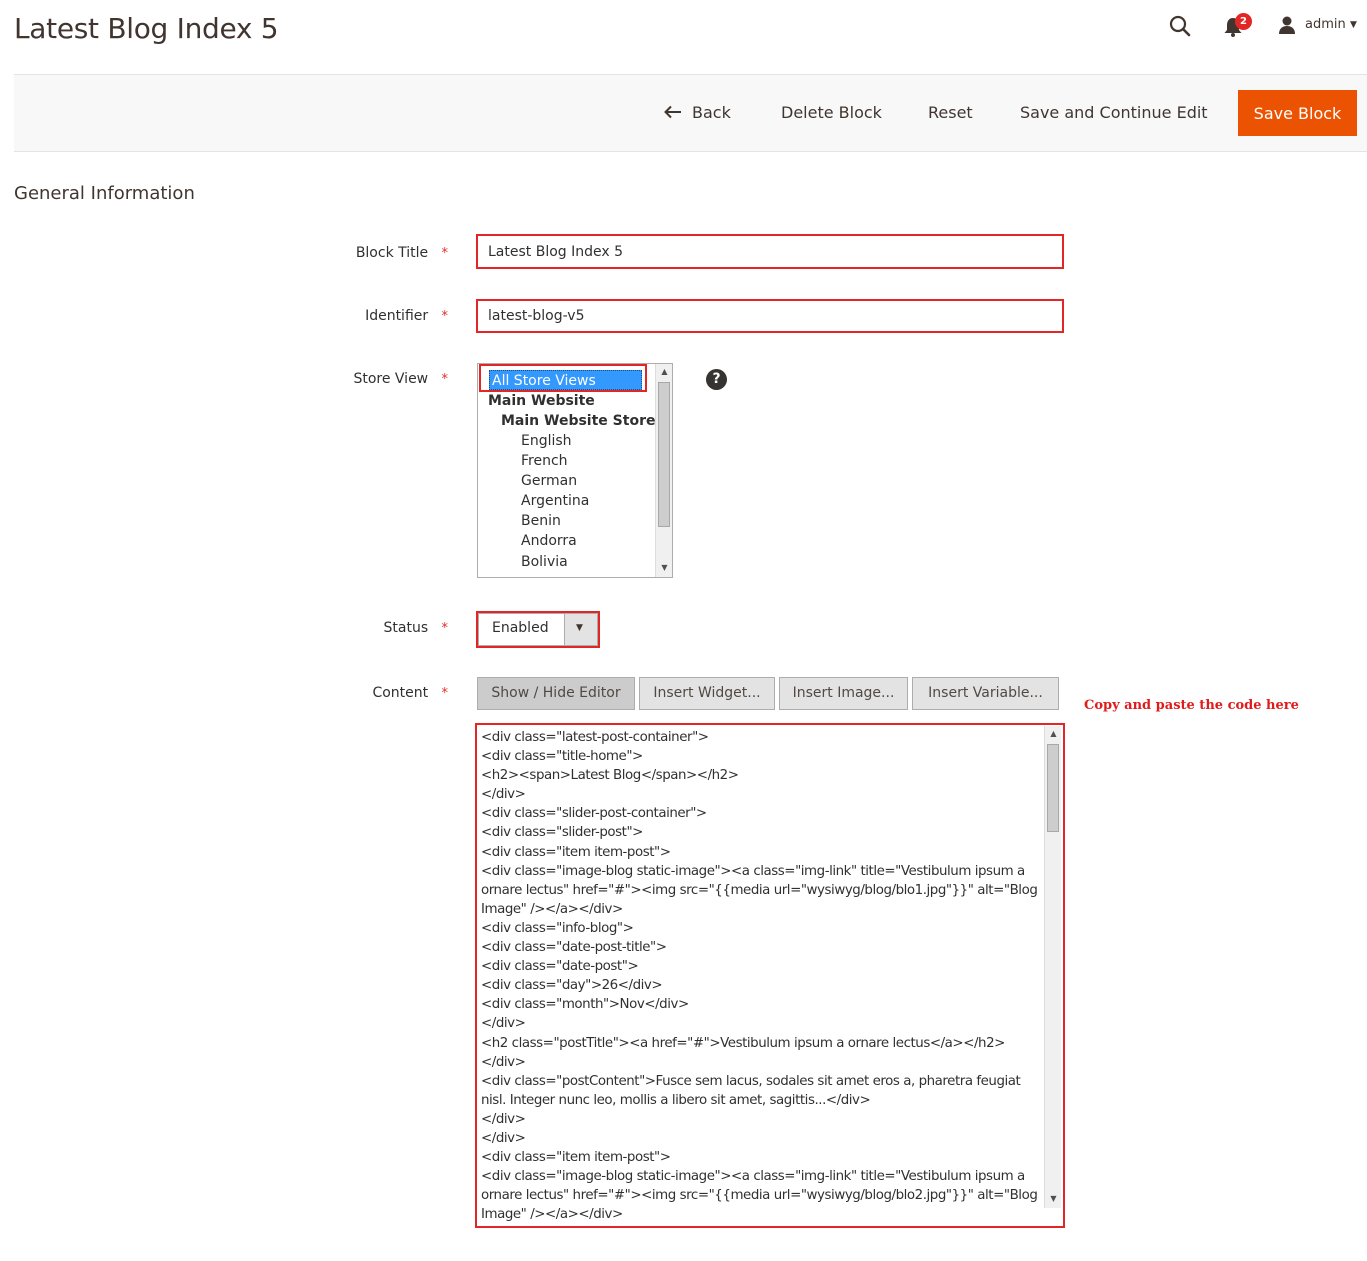  What do you see at coordinates (556, 693) in the screenshot?
I see `show-hide-editor-button: Show / Hide Editor` at bounding box center [556, 693].